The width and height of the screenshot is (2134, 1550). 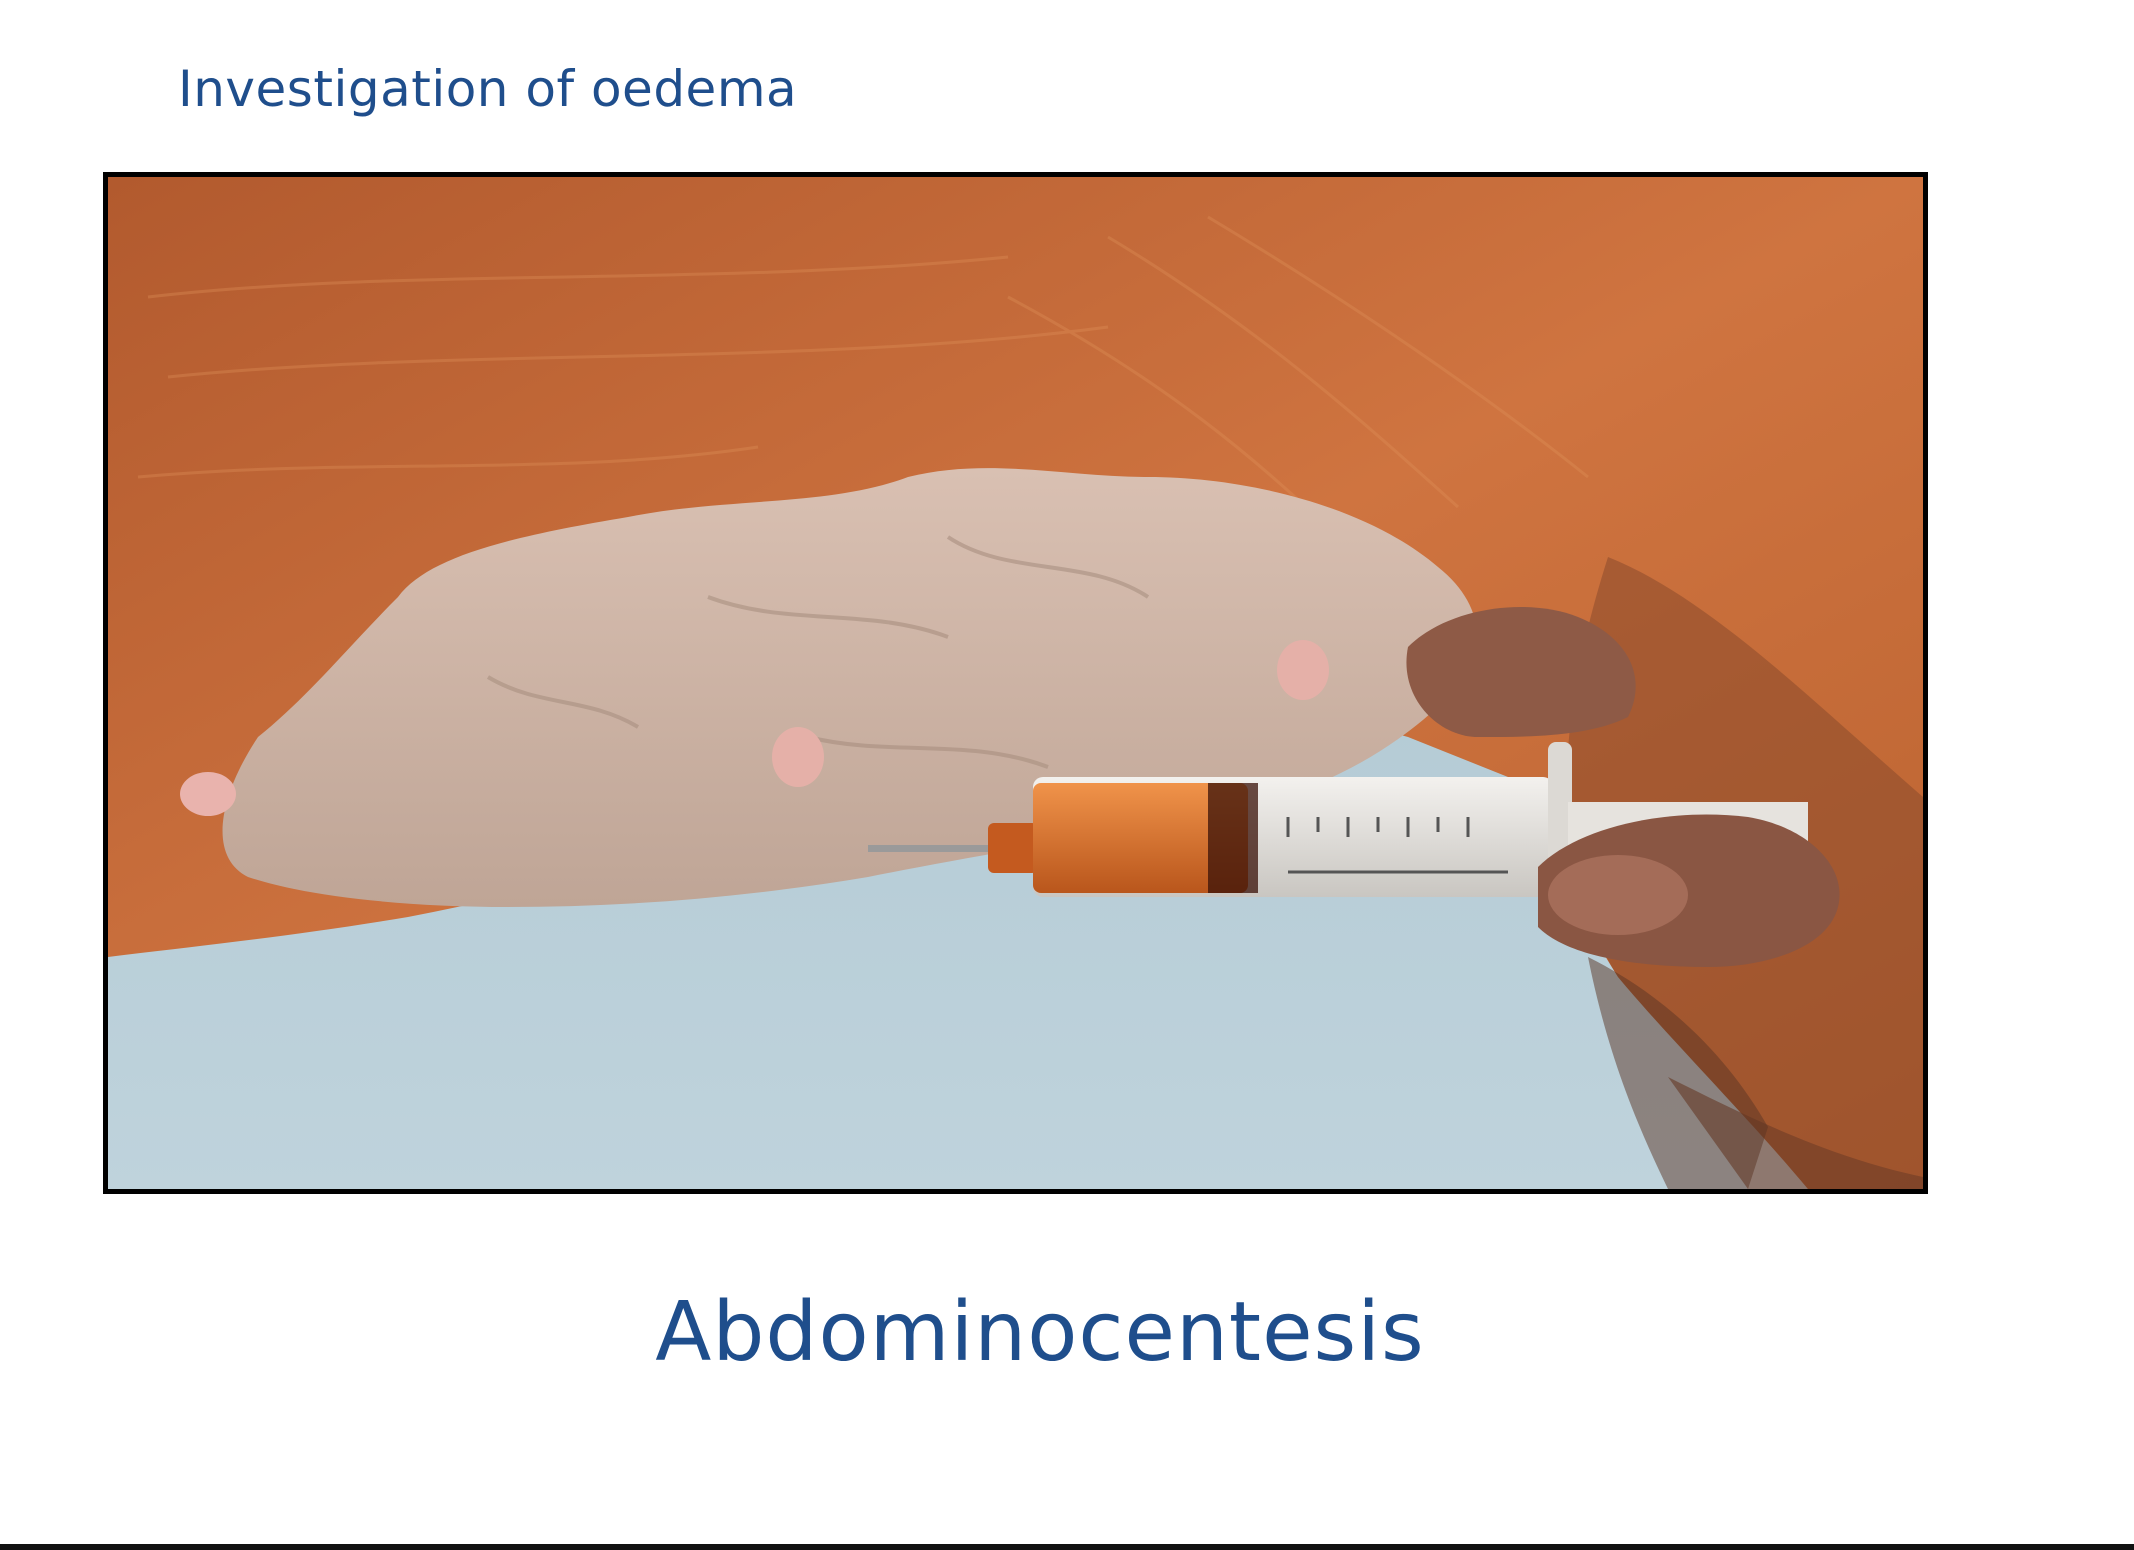 I want to click on slide-title: Investigation of oedema, so click(x=488, y=89).